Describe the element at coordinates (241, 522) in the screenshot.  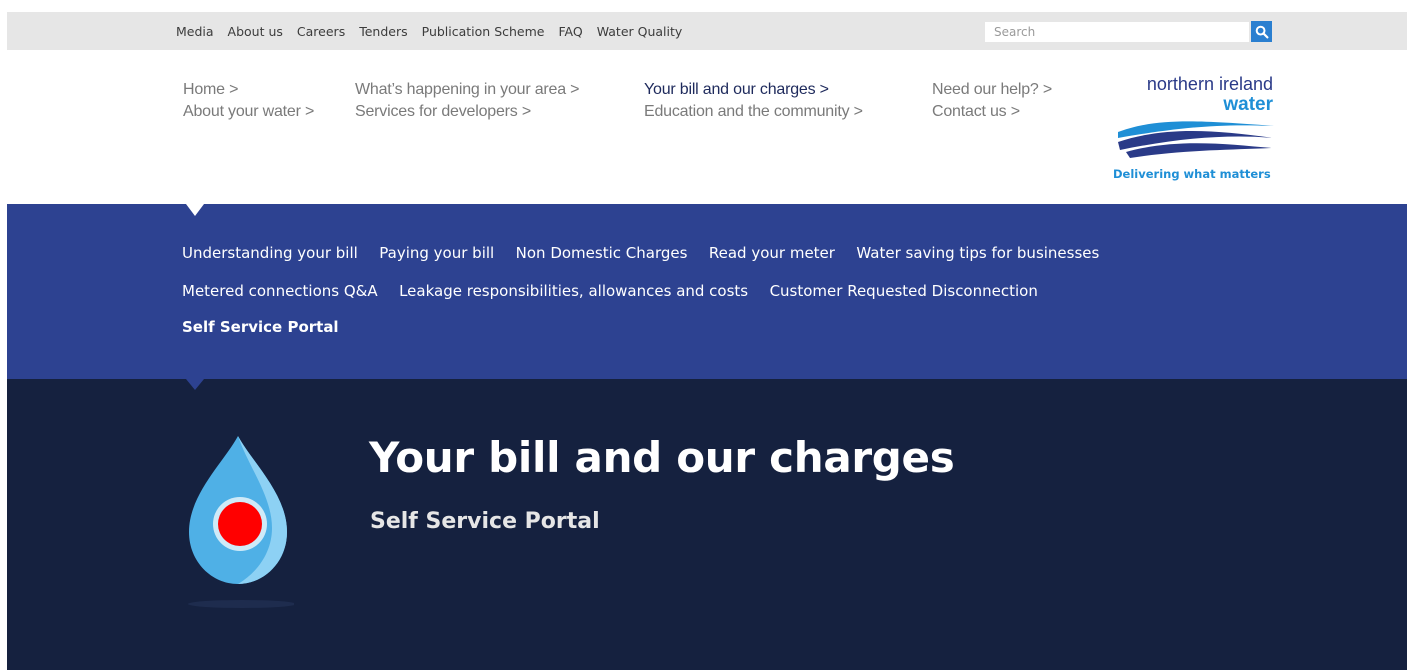
I see `water-drop-icon` at that location.